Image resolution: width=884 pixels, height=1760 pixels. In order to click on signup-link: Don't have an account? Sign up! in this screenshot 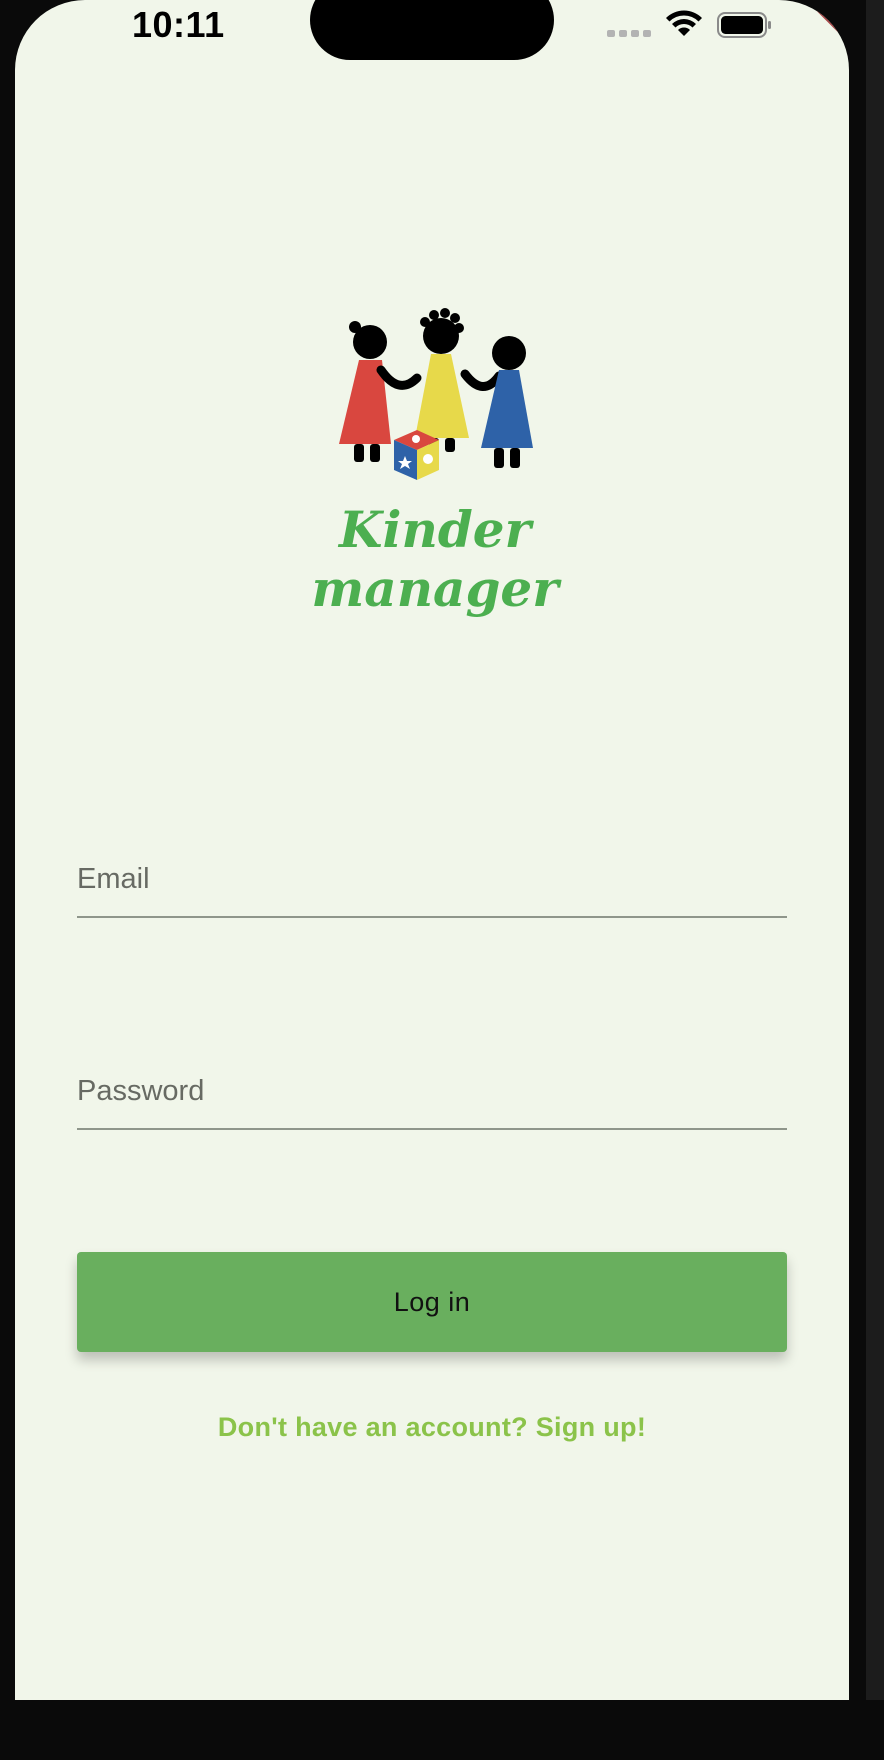, I will do `click(432, 1427)`.